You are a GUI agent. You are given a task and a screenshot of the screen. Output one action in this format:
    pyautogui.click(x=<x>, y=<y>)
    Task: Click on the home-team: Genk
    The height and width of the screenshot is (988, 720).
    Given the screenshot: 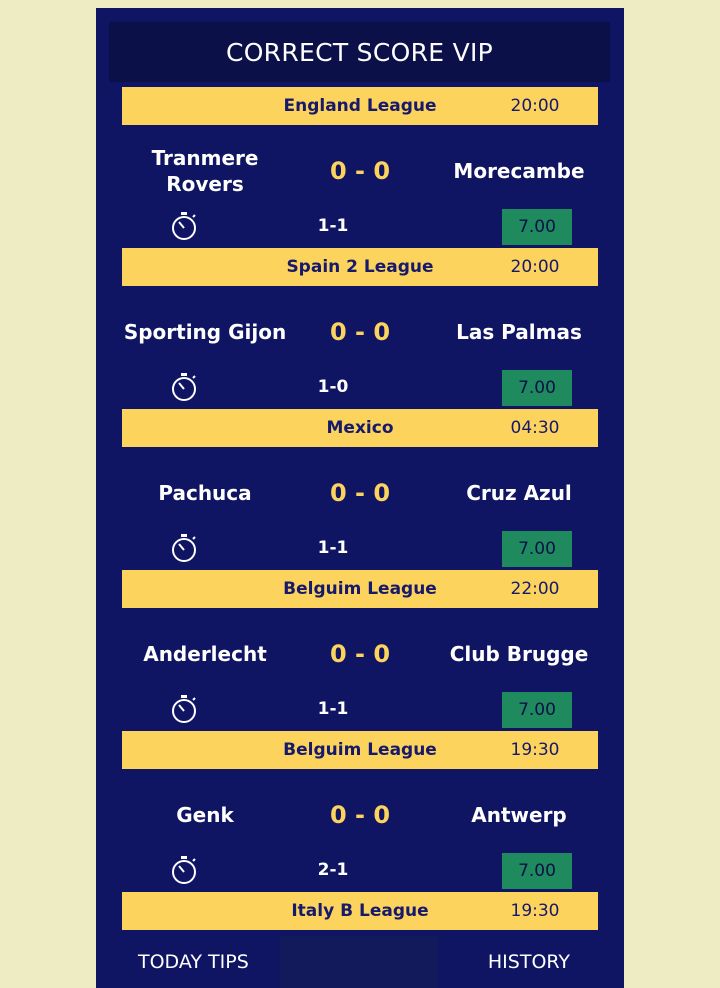 What is the action you would take?
    pyautogui.click(x=205, y=815)
    